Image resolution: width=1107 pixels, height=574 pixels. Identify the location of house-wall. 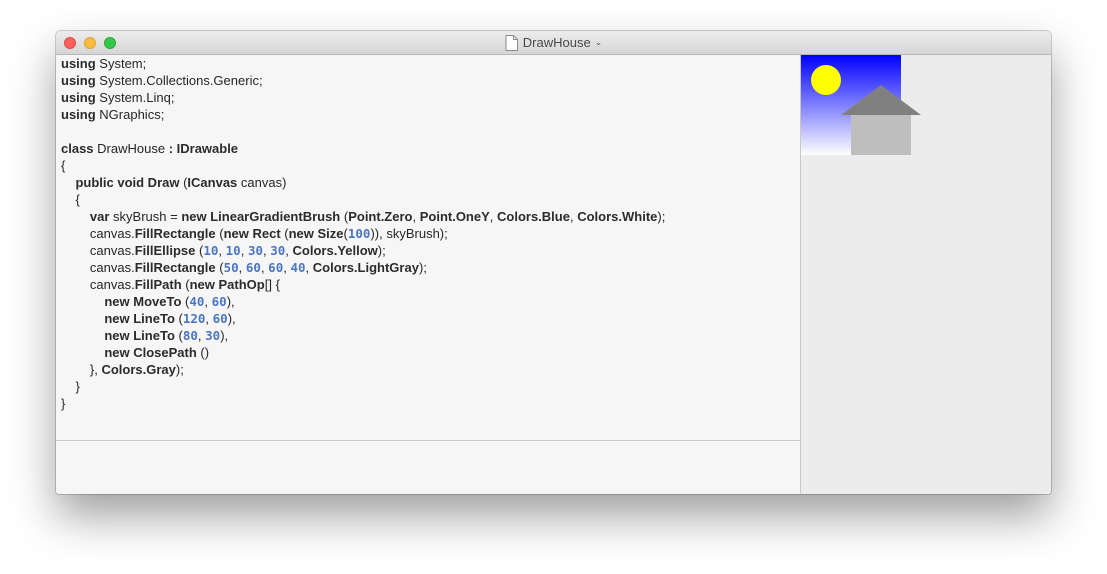
(881, 135).